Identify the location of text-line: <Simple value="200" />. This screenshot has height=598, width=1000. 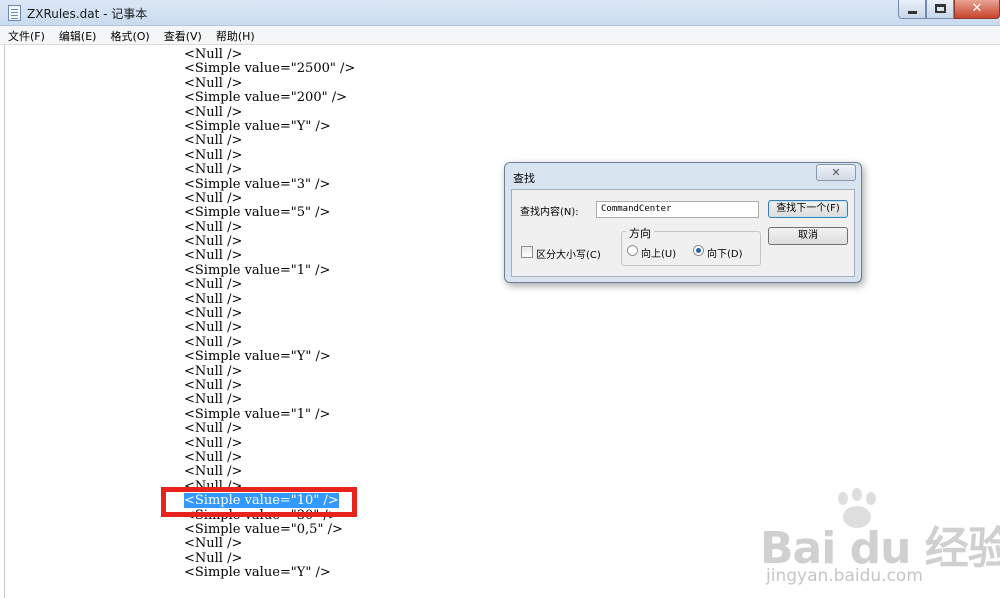
(265, 98).